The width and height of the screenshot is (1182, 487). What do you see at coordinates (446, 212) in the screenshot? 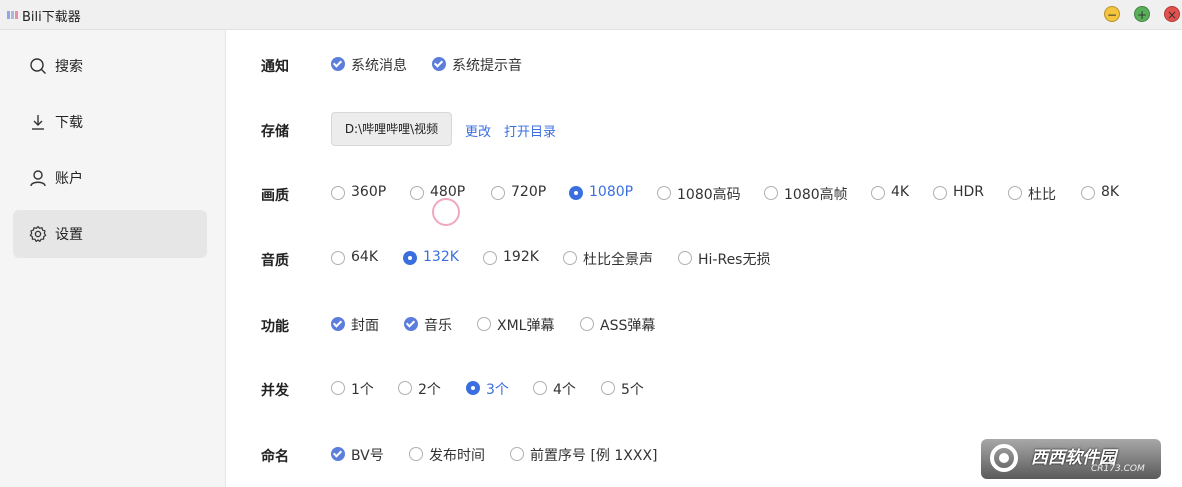
I see `click-ripple-indicator` at bounding box center [446, 212].